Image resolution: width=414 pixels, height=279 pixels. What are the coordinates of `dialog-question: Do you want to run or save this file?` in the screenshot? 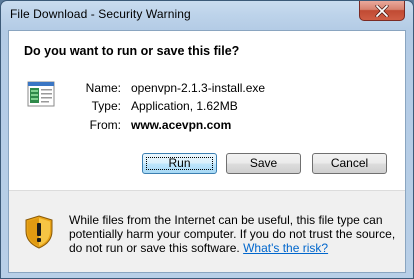 It's located at (132, 51).